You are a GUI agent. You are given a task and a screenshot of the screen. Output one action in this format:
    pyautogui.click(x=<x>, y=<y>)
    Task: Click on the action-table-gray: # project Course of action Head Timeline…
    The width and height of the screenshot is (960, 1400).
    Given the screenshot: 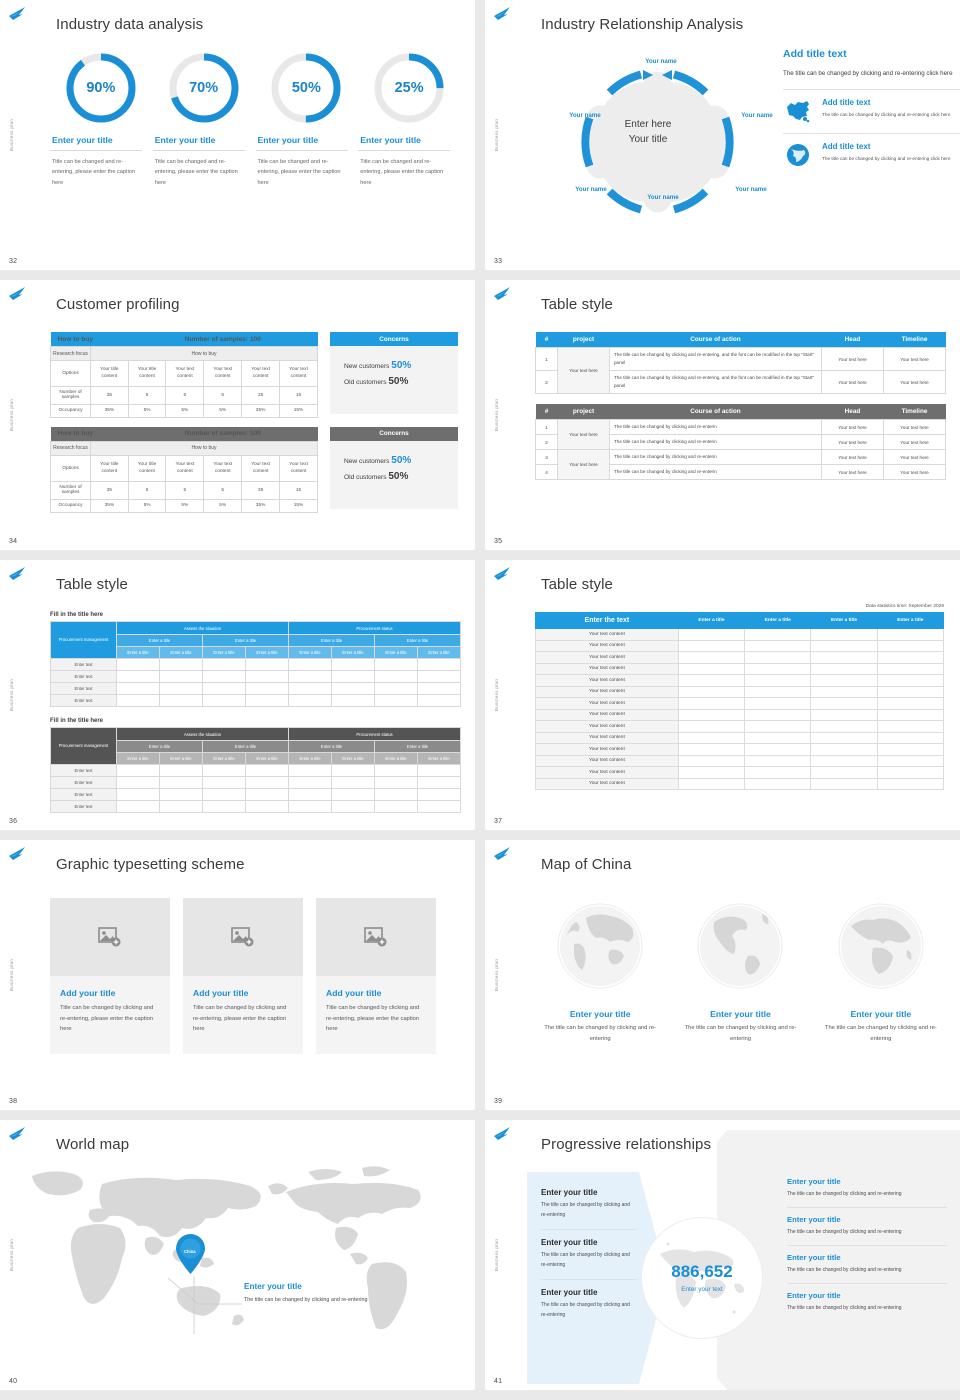 What is the action you would take?
    pyautogui.click(x=740, y=442)
    